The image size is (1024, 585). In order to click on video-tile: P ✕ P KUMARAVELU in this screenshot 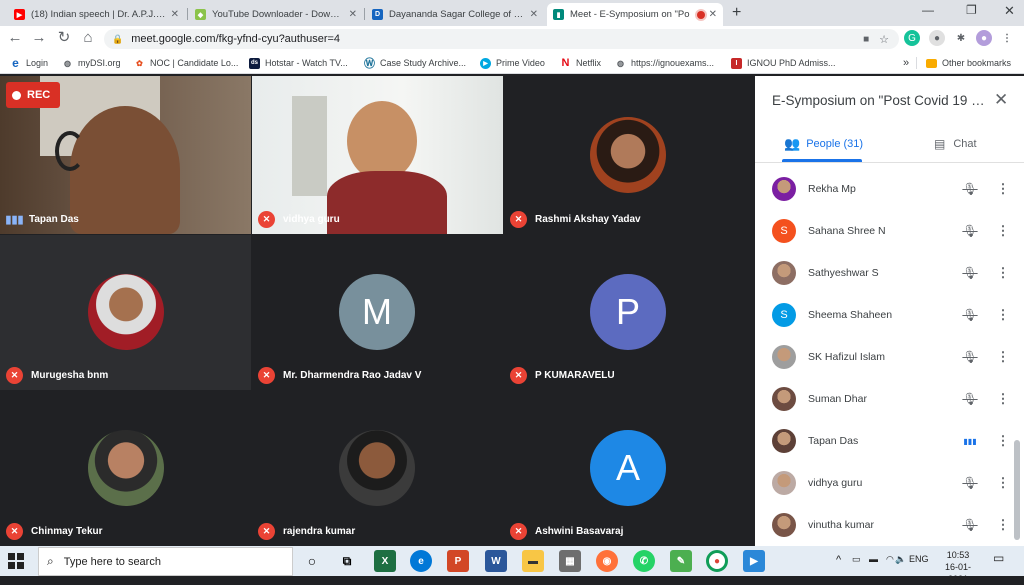, I will do `click(629, 312)`.